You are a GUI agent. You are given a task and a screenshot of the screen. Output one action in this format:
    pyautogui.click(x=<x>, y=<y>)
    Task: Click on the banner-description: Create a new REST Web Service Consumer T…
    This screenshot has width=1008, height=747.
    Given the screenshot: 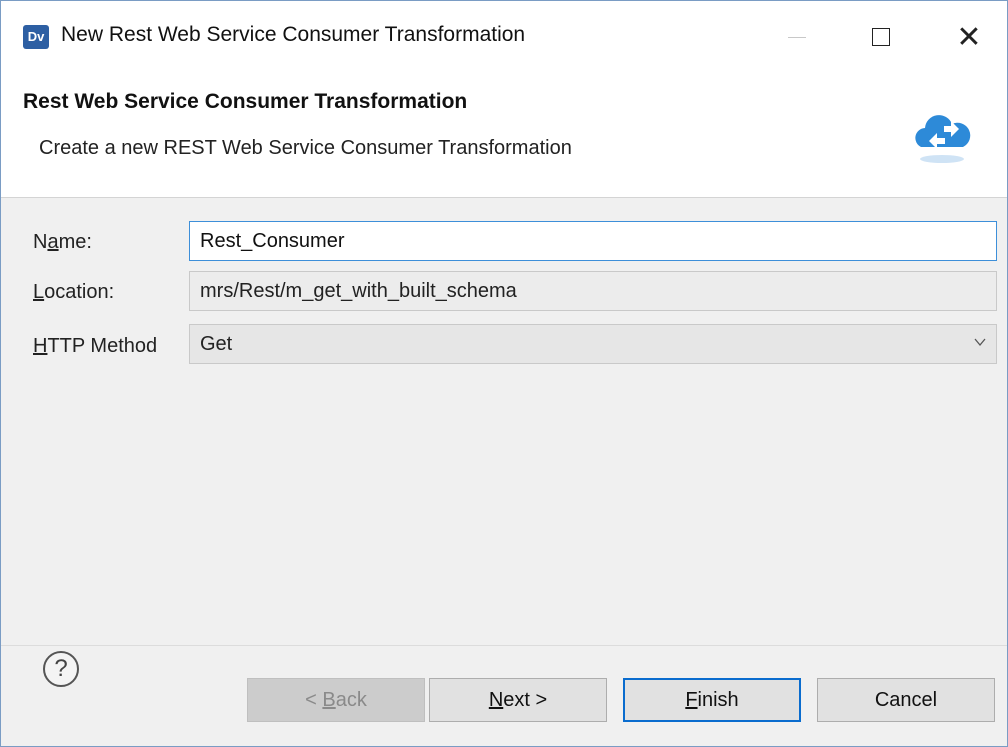 What is the action you would take?
    pyautogui.click(x=305, y=148)
    